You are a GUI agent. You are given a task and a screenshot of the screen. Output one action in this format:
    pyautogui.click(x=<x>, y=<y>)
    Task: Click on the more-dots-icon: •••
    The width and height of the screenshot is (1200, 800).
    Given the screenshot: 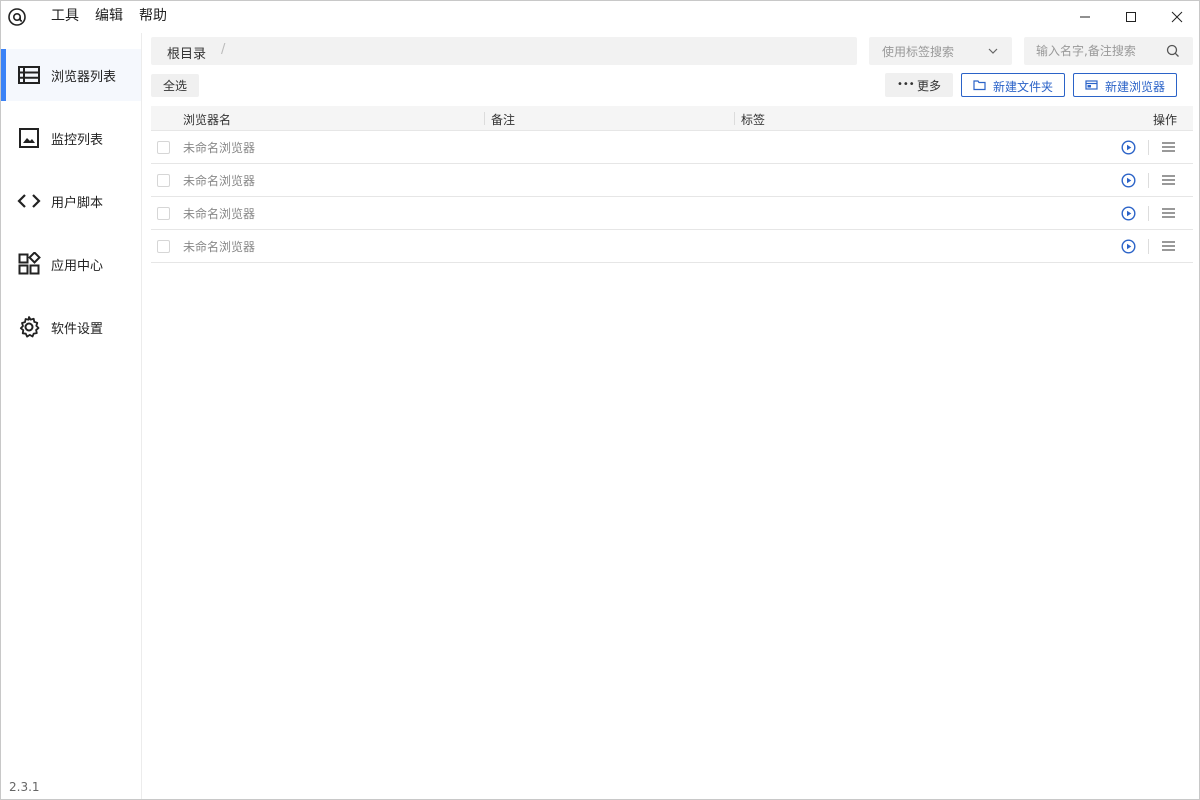 What is the action you would take?
    pyautogui.click(x=906, y=84)
    